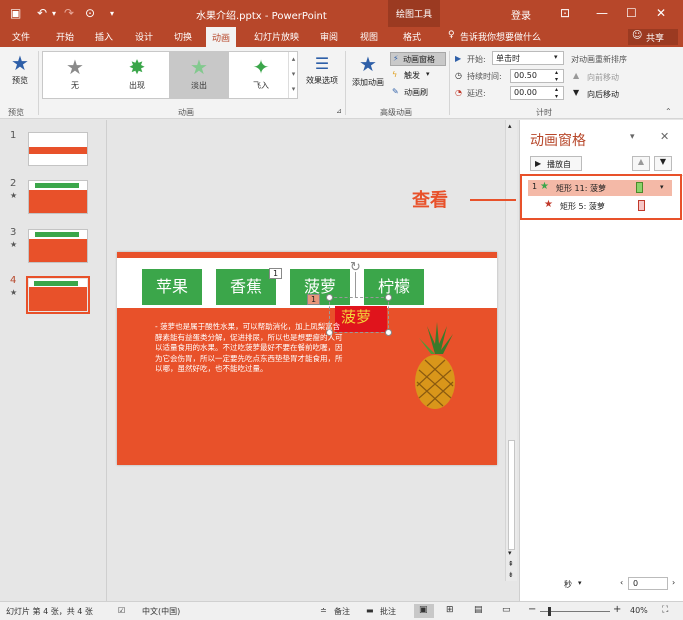  I want to click on quick-access-dropdown-icon: ▾, so click(112, 13).